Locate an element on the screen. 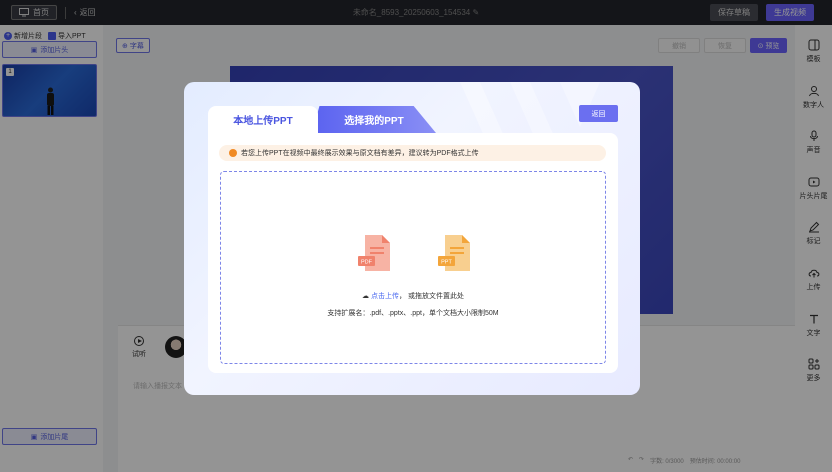  pdf-file-icon: PDF is located at coordinates (374, 253).